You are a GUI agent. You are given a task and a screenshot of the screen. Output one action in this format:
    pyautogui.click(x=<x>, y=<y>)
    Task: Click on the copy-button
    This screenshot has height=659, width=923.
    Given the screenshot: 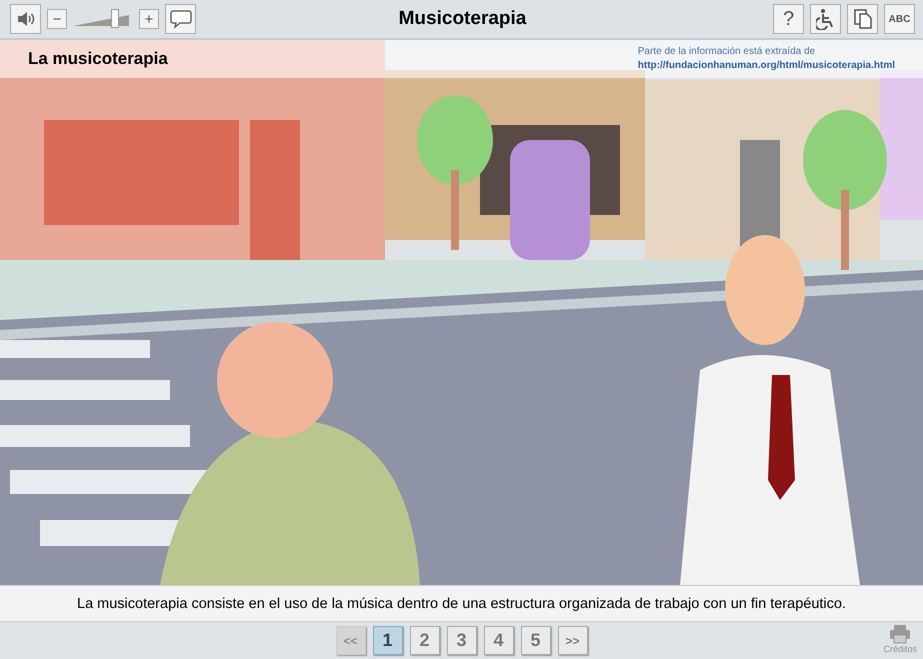 What is the action you would take?
    pyautogui.click(x=862, y=19)
    